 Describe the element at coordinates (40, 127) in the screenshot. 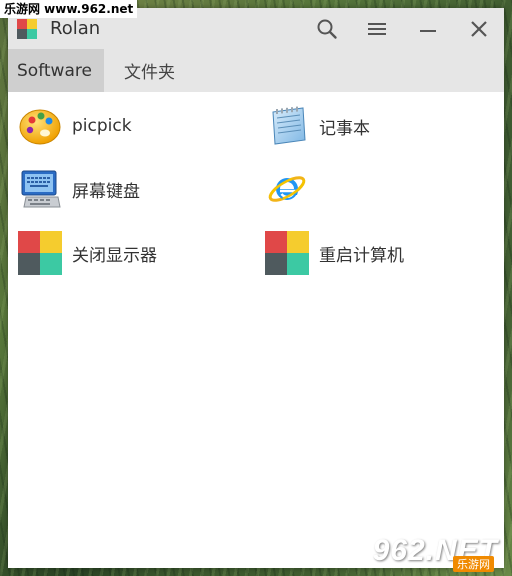

I see `picpick-icon` at that location.